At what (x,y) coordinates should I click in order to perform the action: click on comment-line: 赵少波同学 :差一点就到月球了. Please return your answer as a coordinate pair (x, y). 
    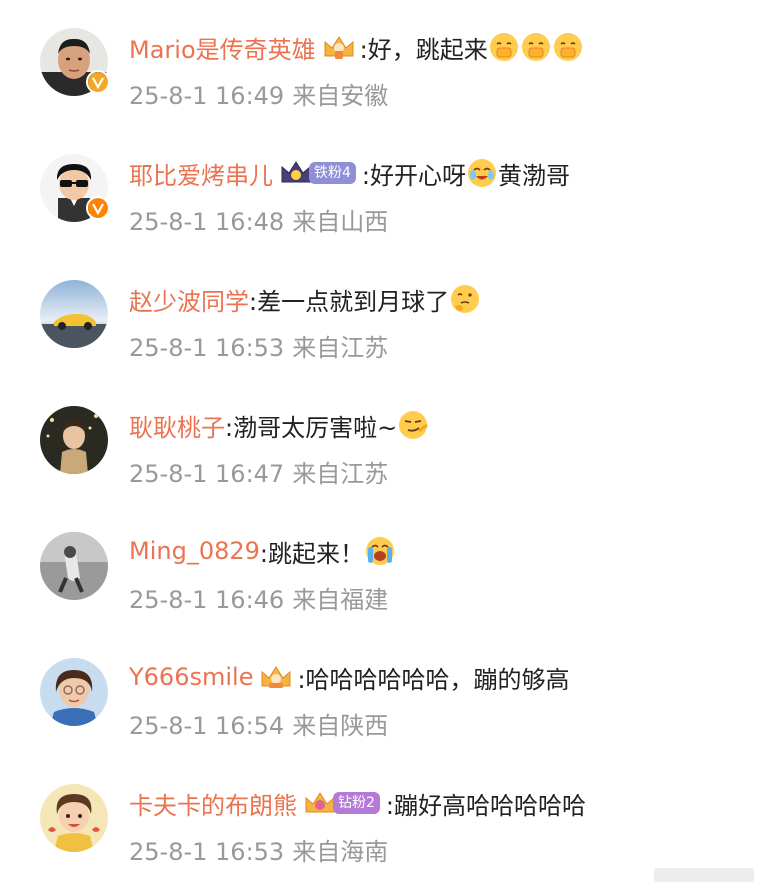
    Looking at the image, I should click on (305, 299).